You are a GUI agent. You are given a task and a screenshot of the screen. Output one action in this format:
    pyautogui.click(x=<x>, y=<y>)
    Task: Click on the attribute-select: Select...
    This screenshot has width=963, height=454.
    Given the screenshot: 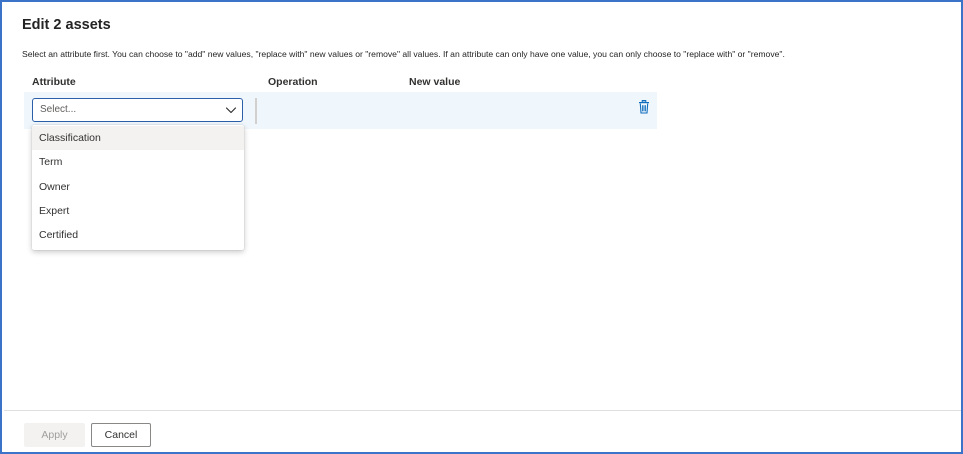 What is the action you would take?
    pyautogui.click(x=137, y=110)
    